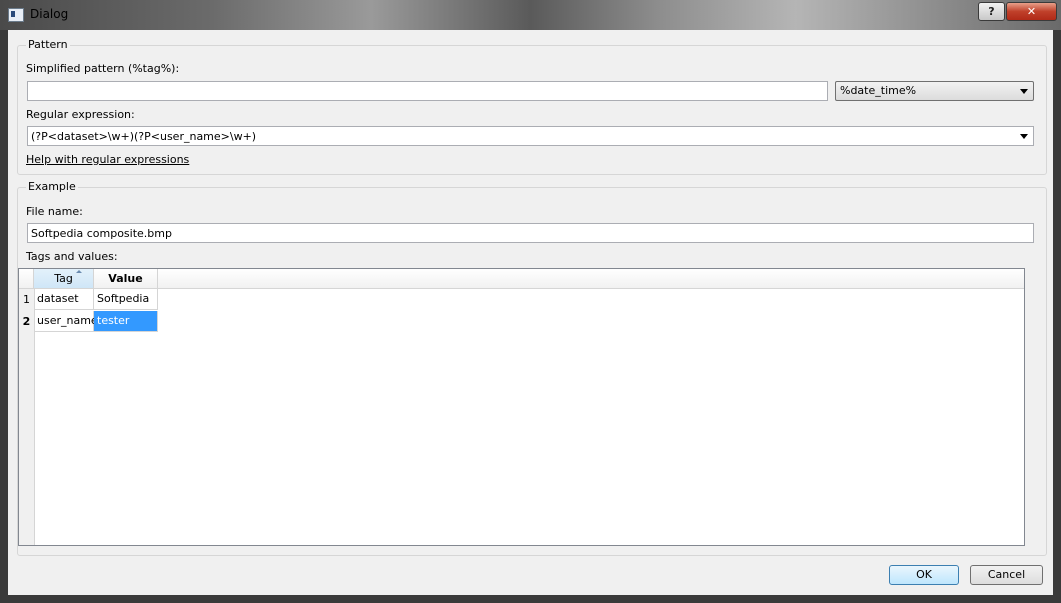 Image resolution: width=1061 pixels, height=603 pixels. I want to click on close-button: ✕, so click(1031, 11).